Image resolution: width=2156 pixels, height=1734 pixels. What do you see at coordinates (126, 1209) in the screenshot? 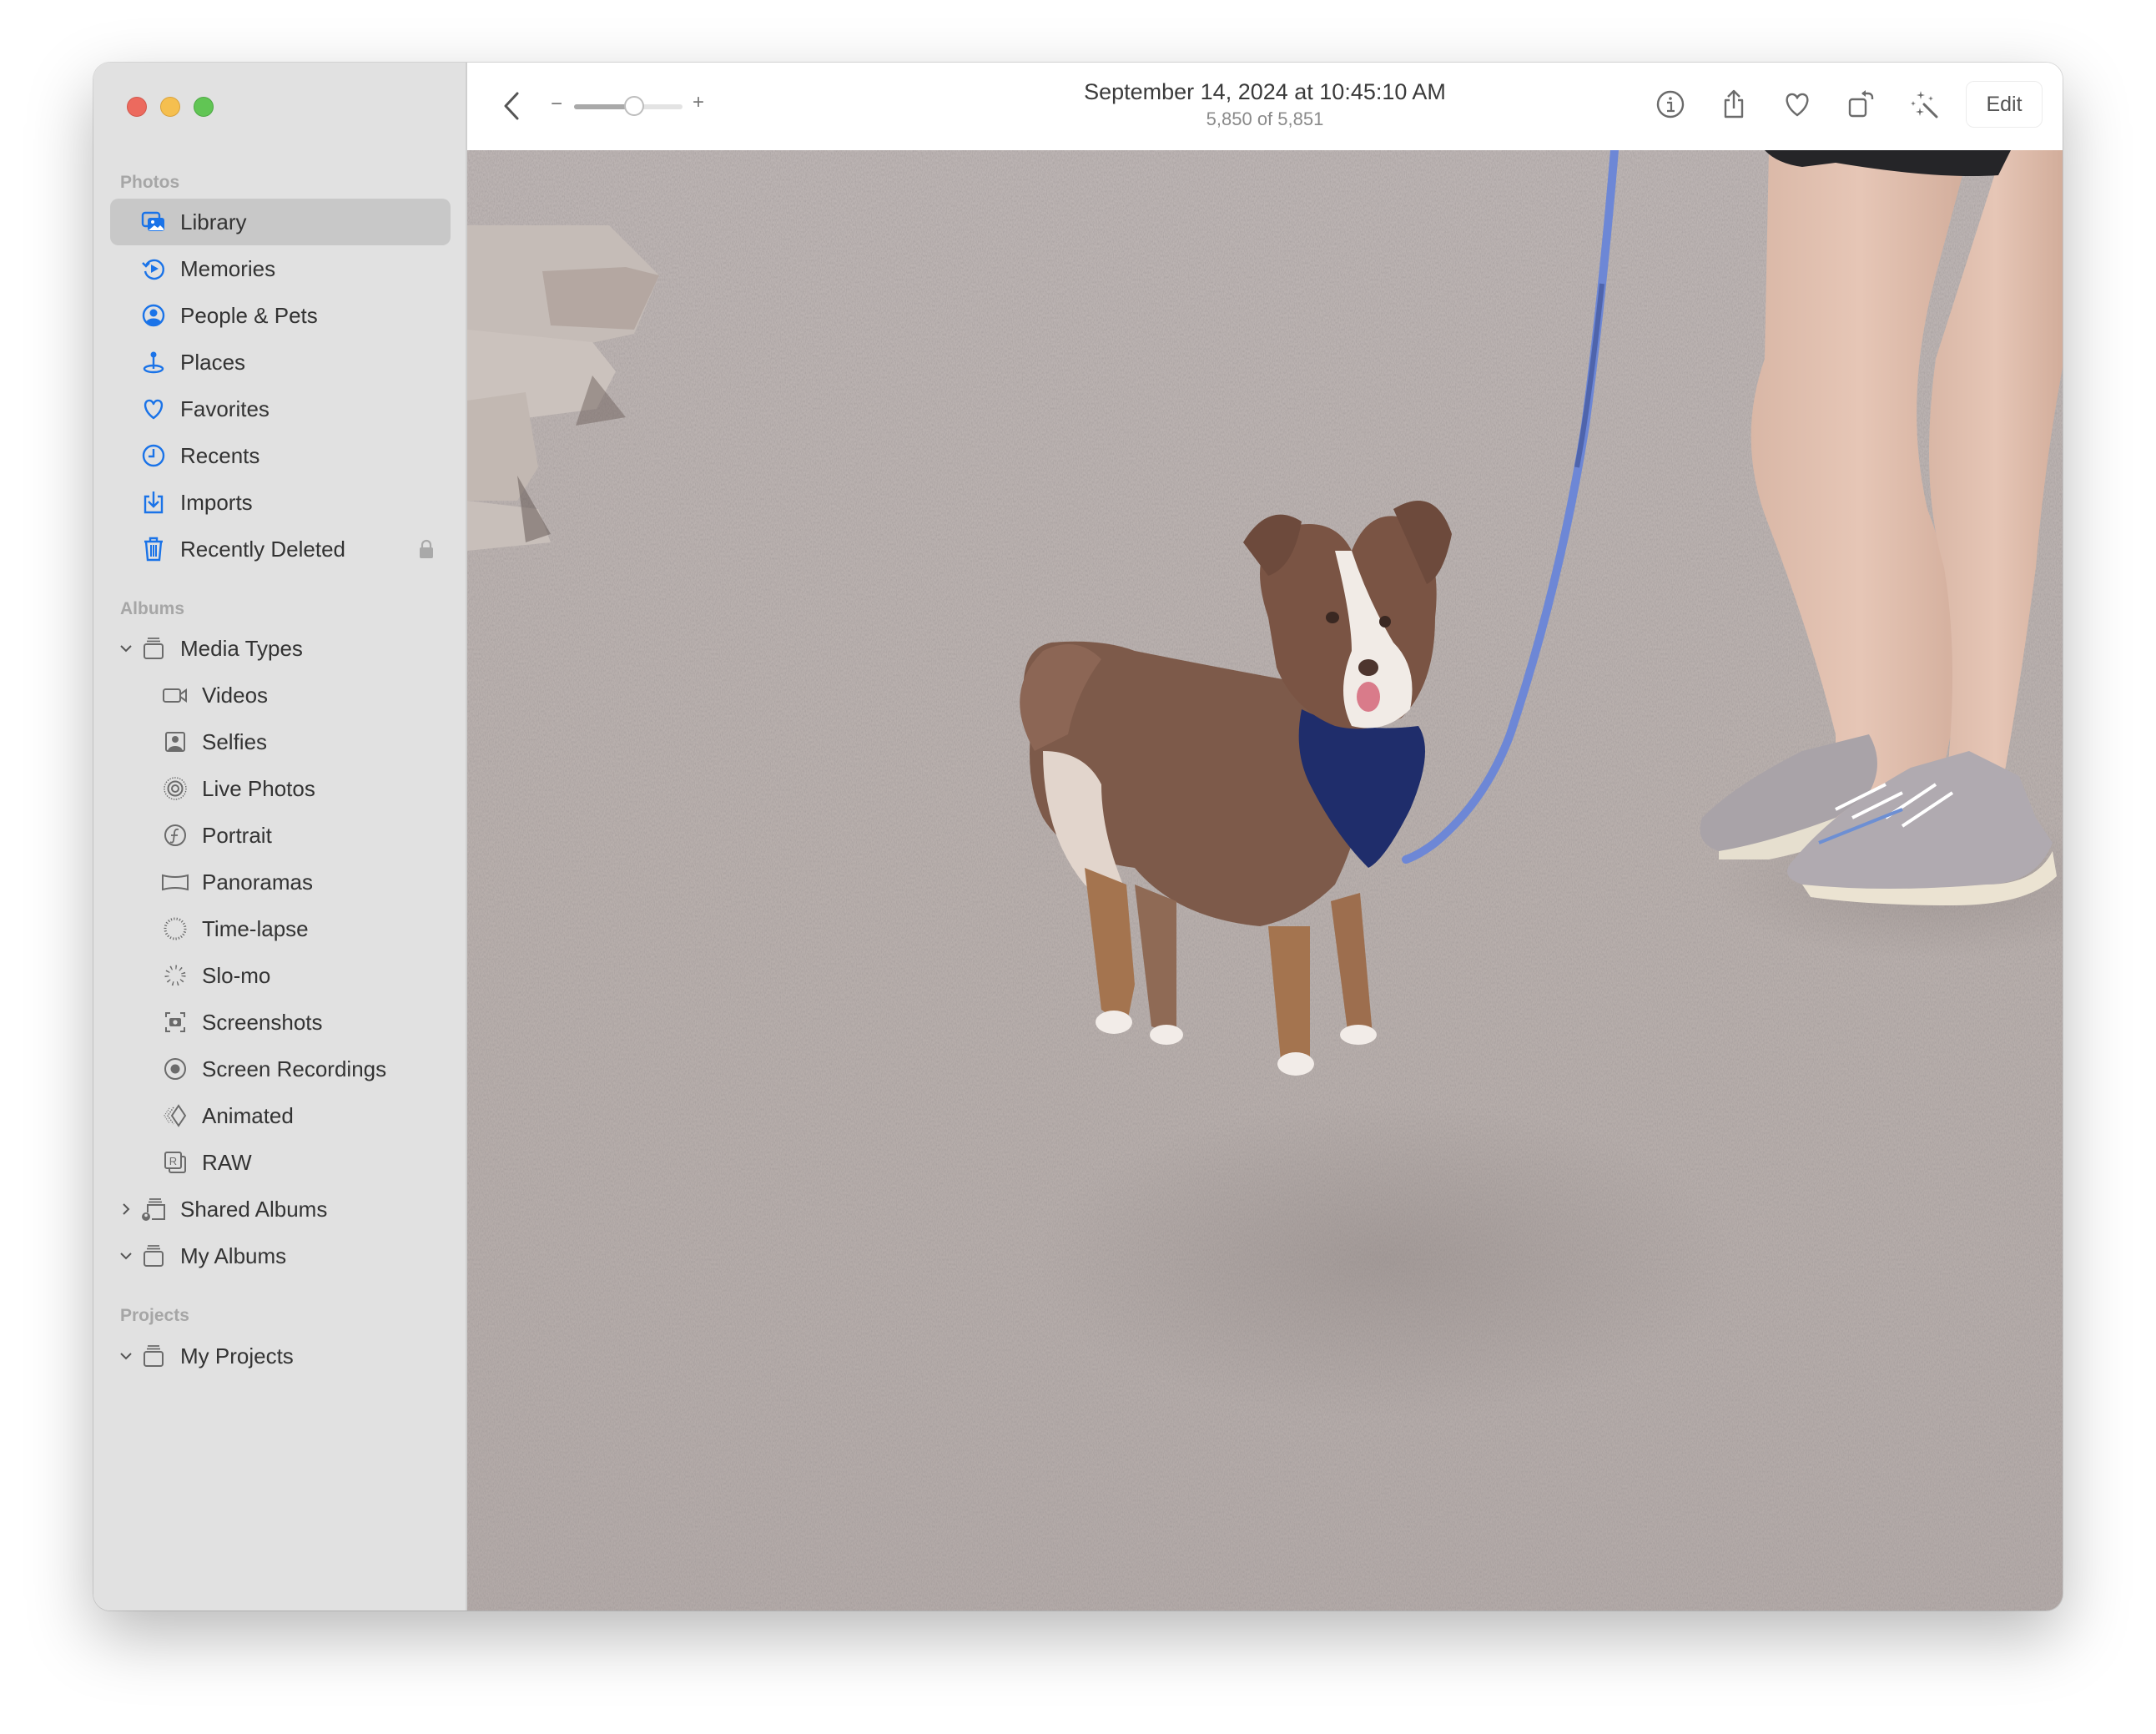
I see `chevron-right-icon` at bounding box center [126, 1209].